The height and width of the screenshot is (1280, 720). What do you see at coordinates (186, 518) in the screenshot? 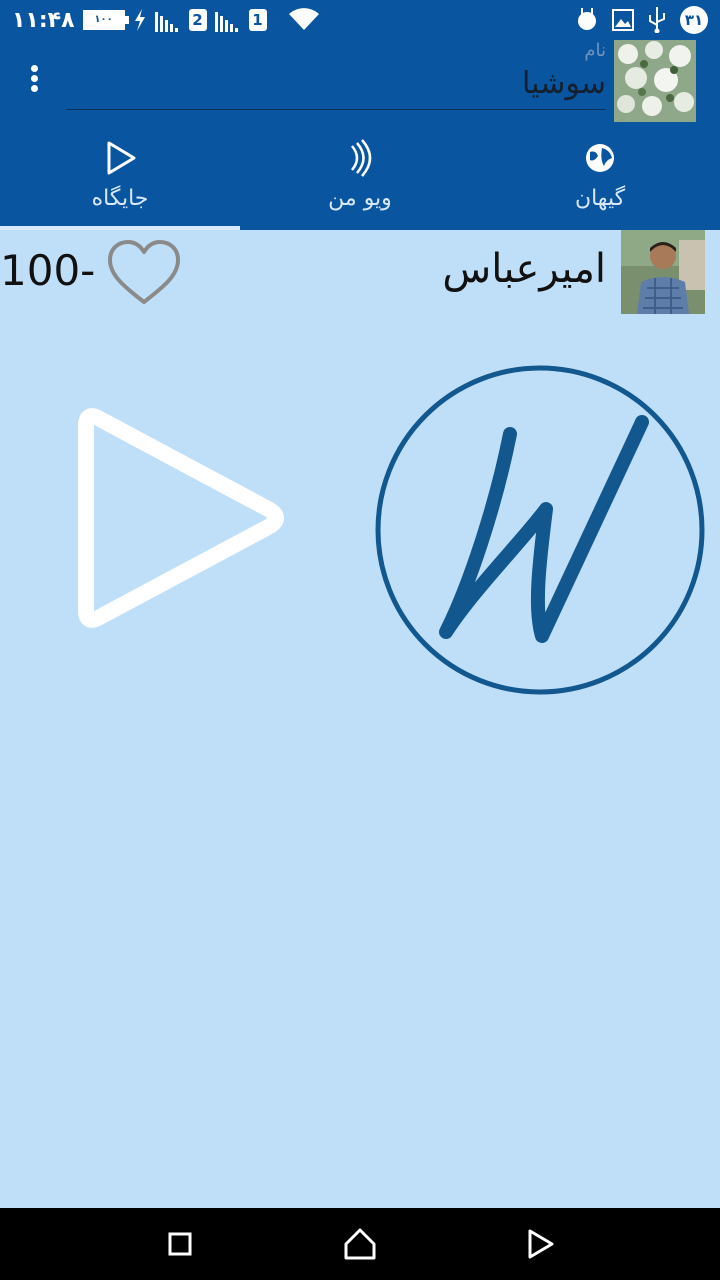
I see `play-button` at bounding box center [186, 518].